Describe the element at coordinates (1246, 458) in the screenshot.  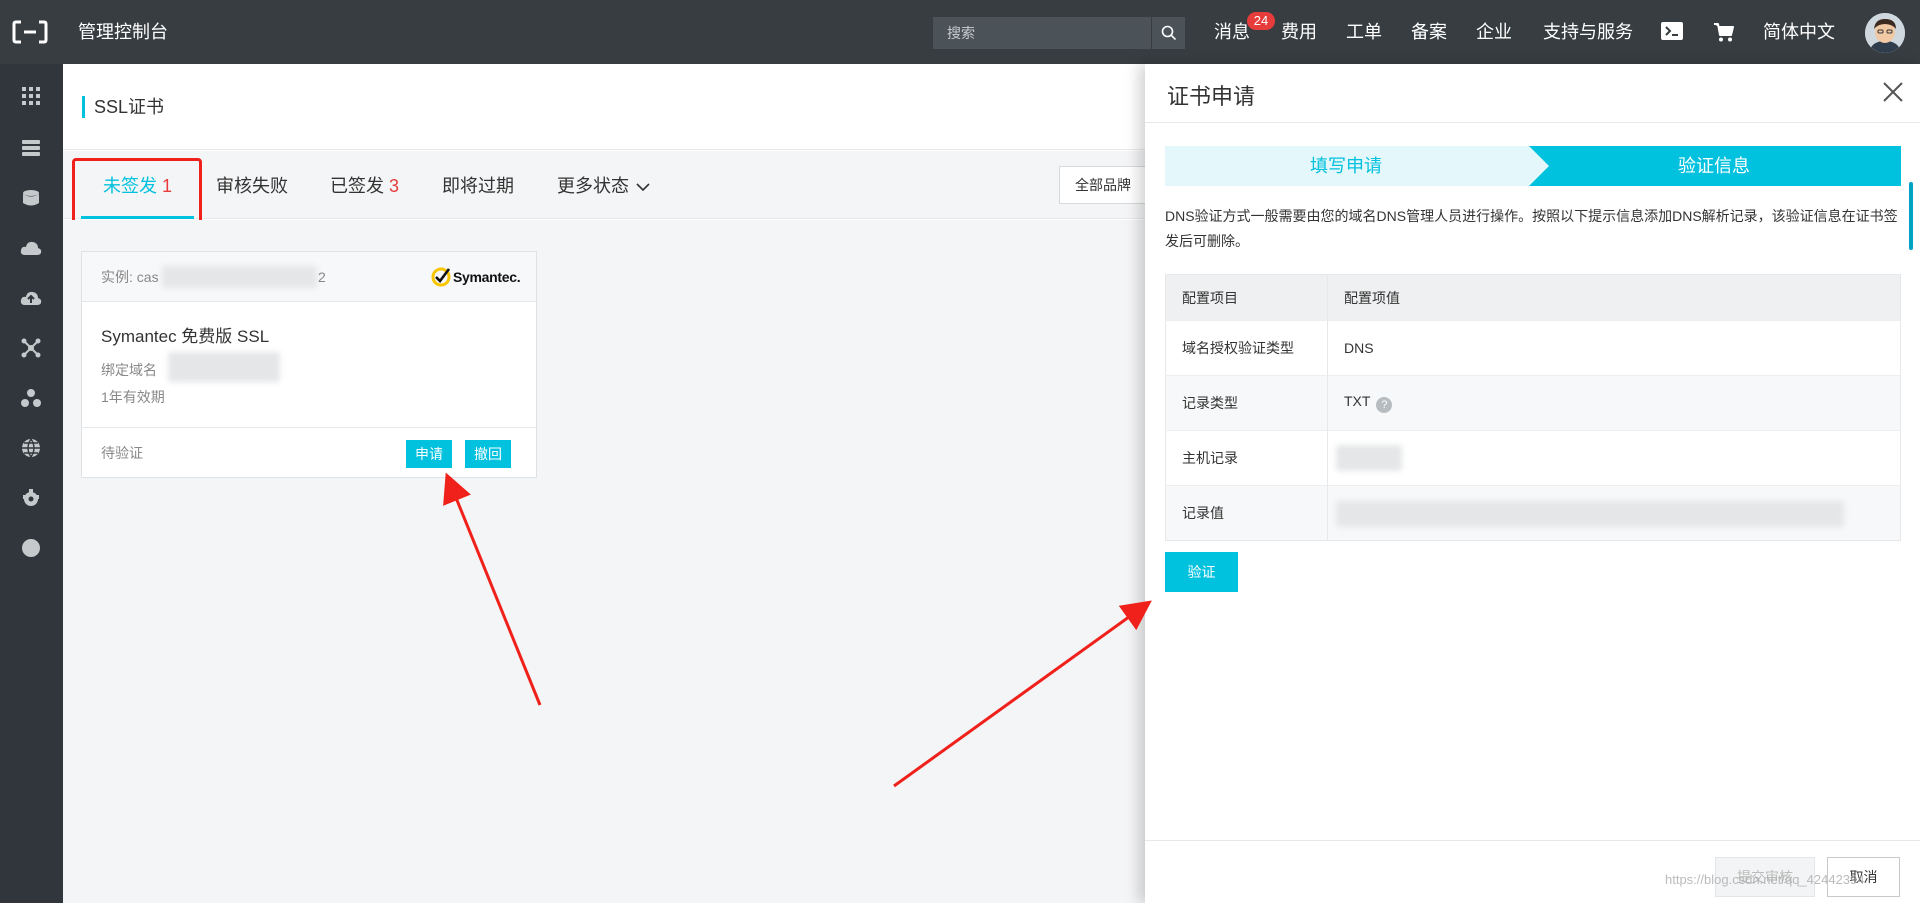
I see `row-key: 主机记录` at that location.